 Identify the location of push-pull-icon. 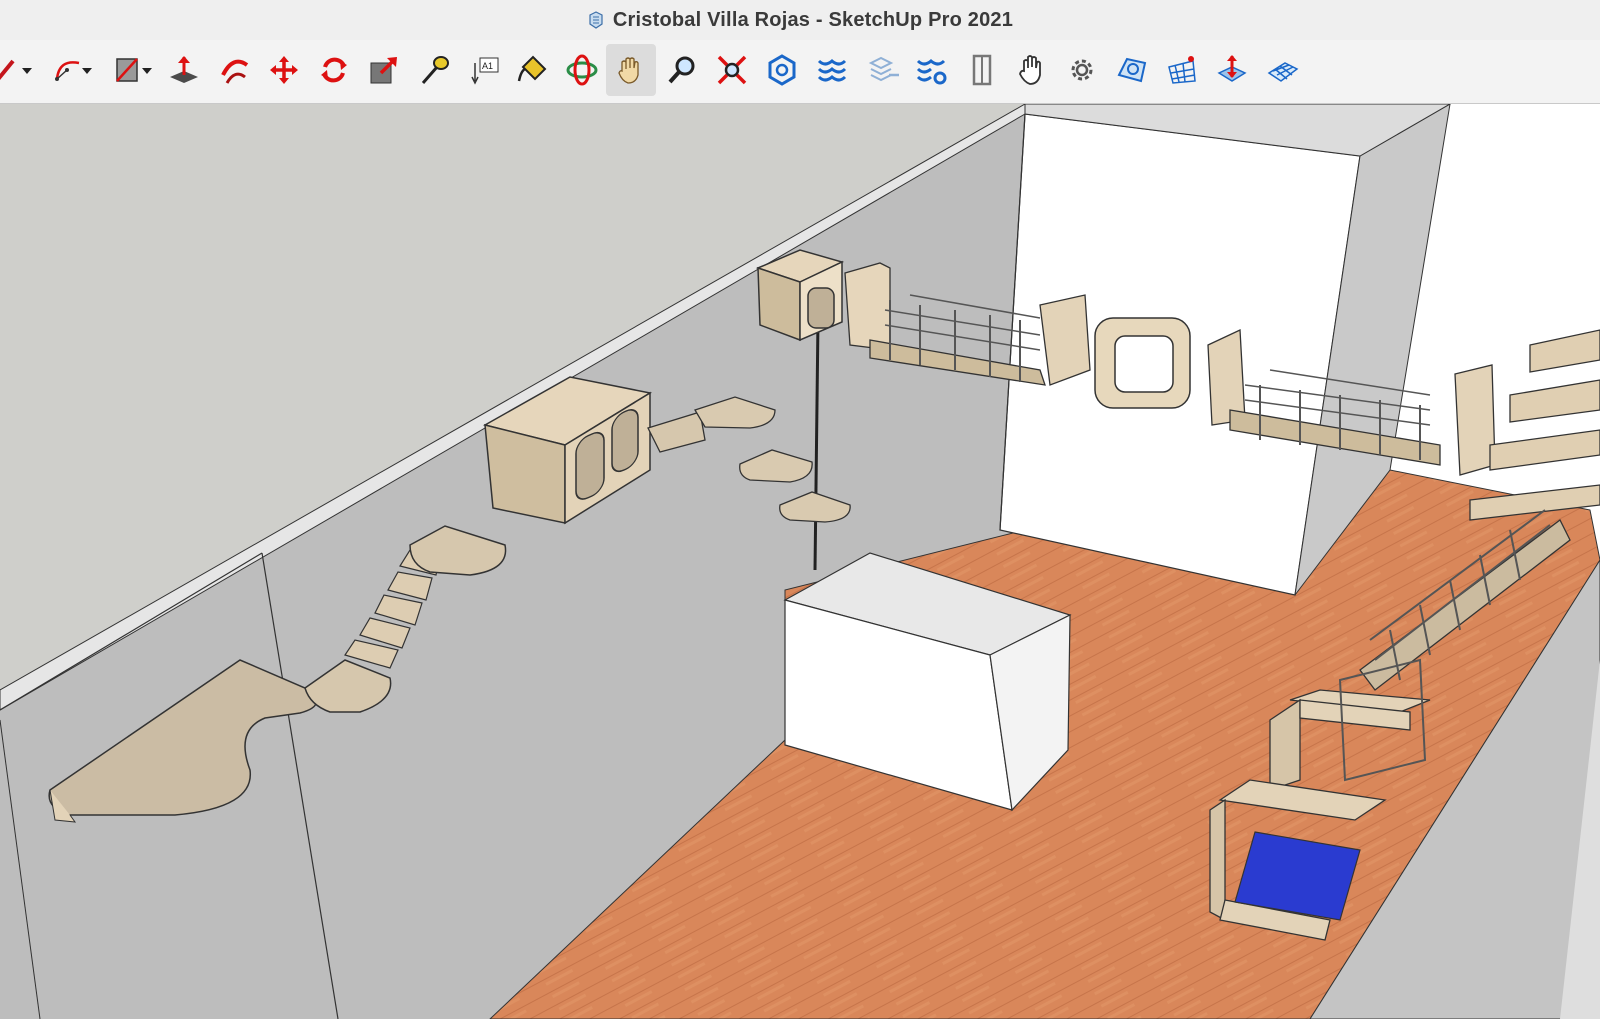
(184, 69).